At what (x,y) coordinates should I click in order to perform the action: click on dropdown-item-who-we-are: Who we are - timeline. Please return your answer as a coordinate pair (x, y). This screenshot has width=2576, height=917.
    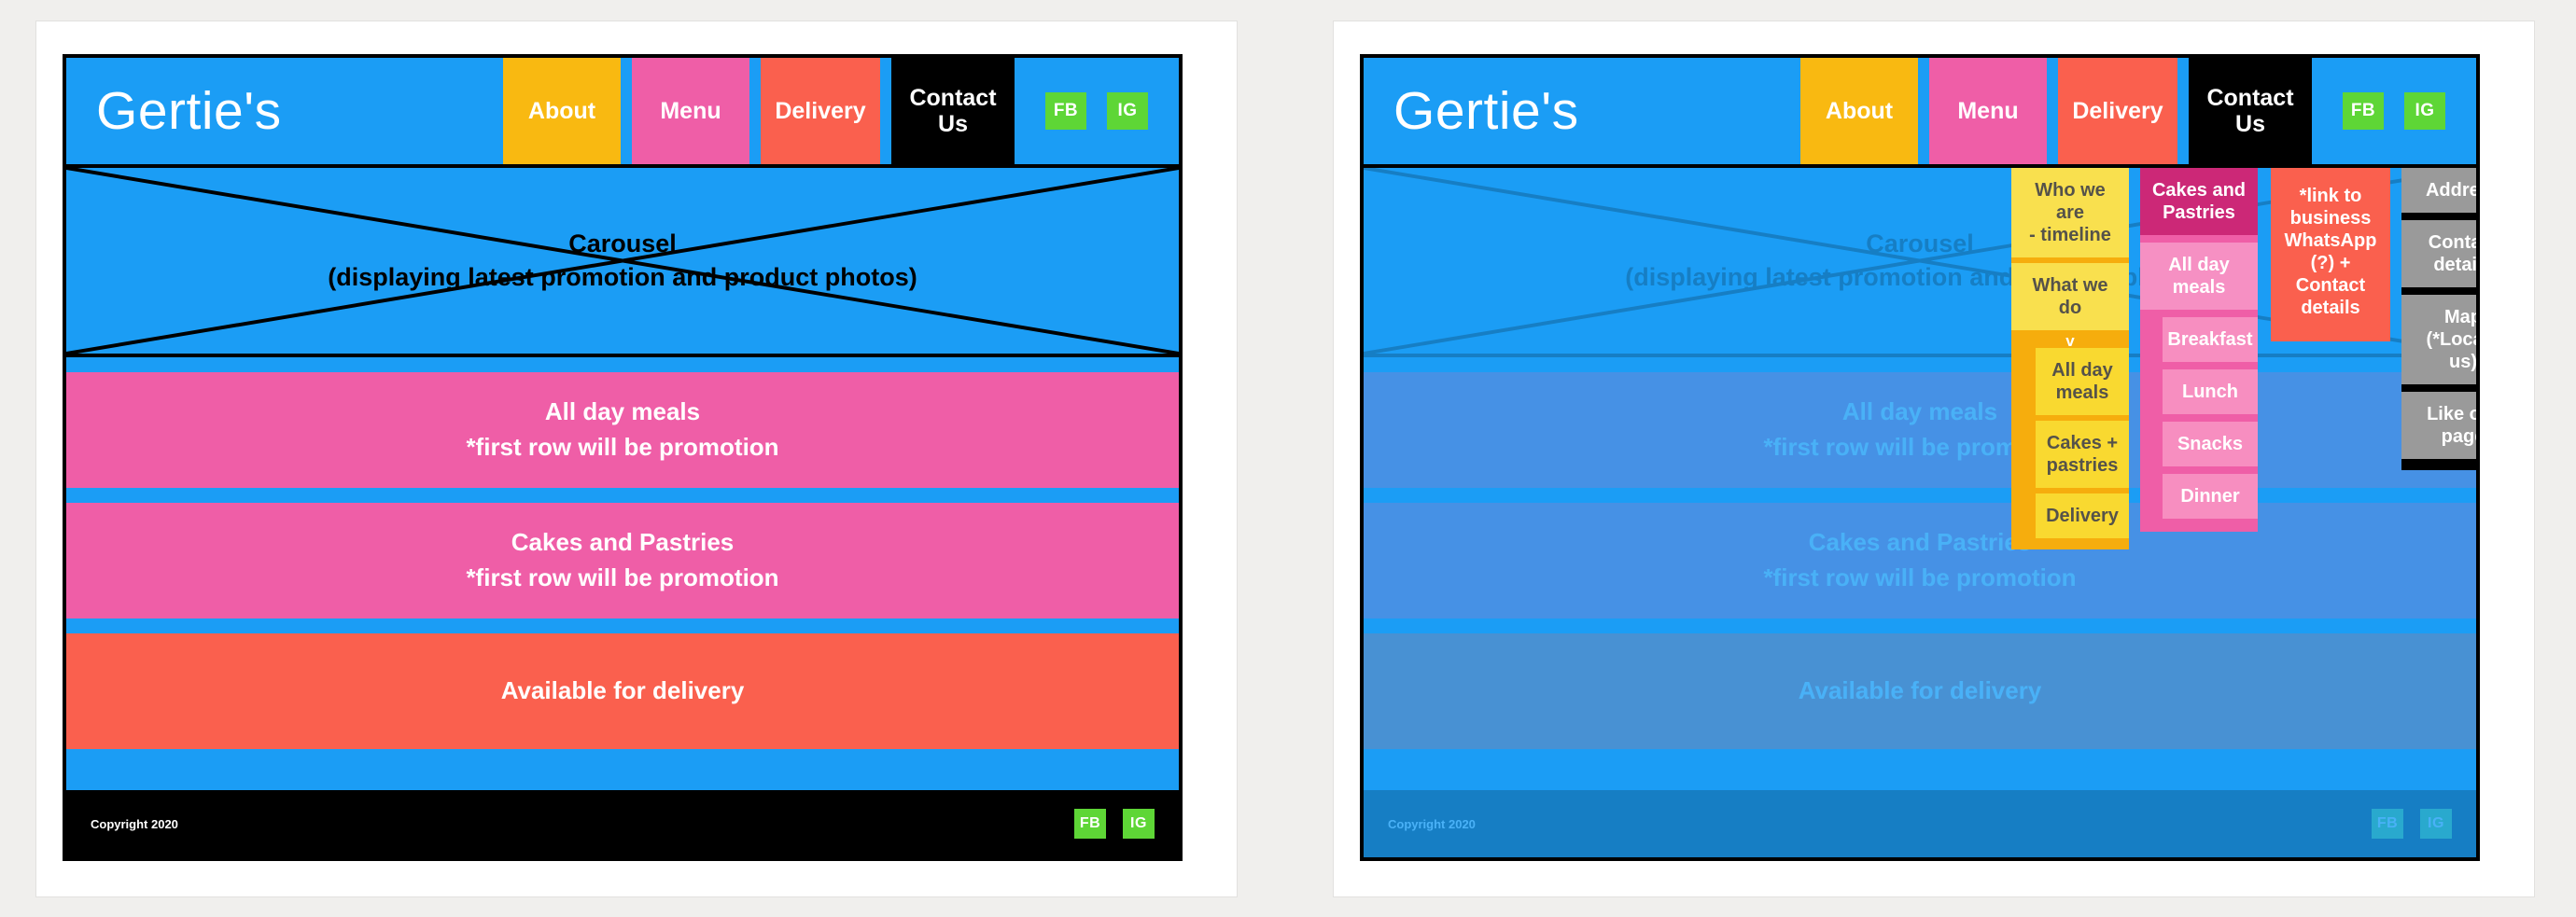
    Looking at the image, I should click on (2070, 212).